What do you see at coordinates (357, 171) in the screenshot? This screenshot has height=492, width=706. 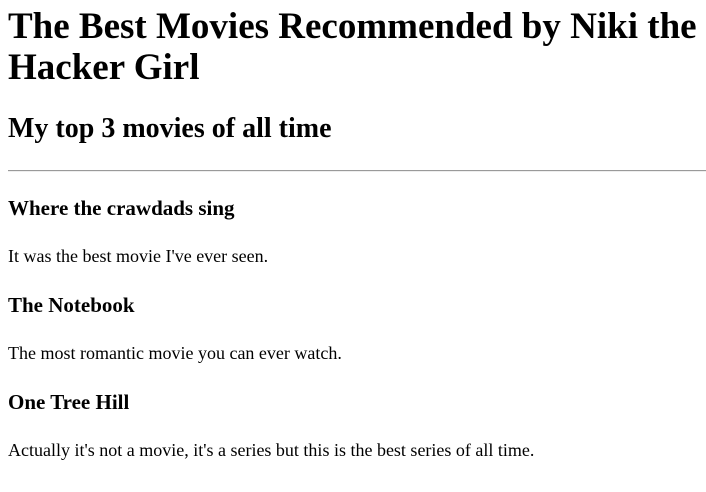 I see `divider` at bounding box center [357, 171].